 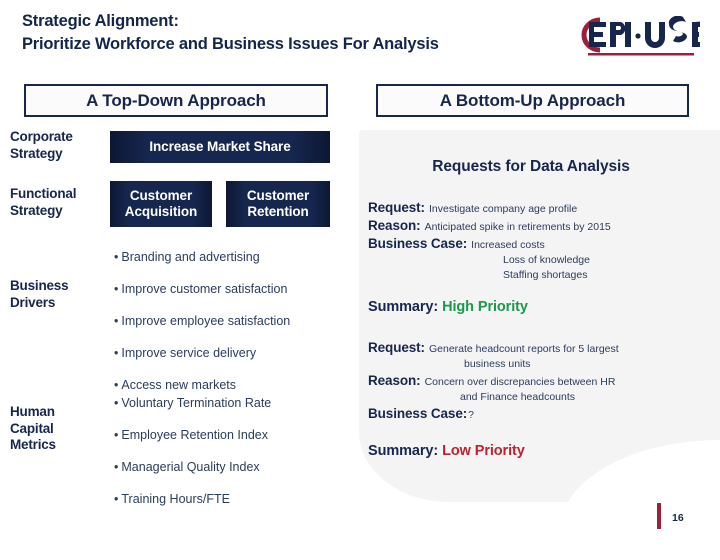 I want to click on box-increase-market-share-label: Increase Market Share, so click(x=220, y=146).